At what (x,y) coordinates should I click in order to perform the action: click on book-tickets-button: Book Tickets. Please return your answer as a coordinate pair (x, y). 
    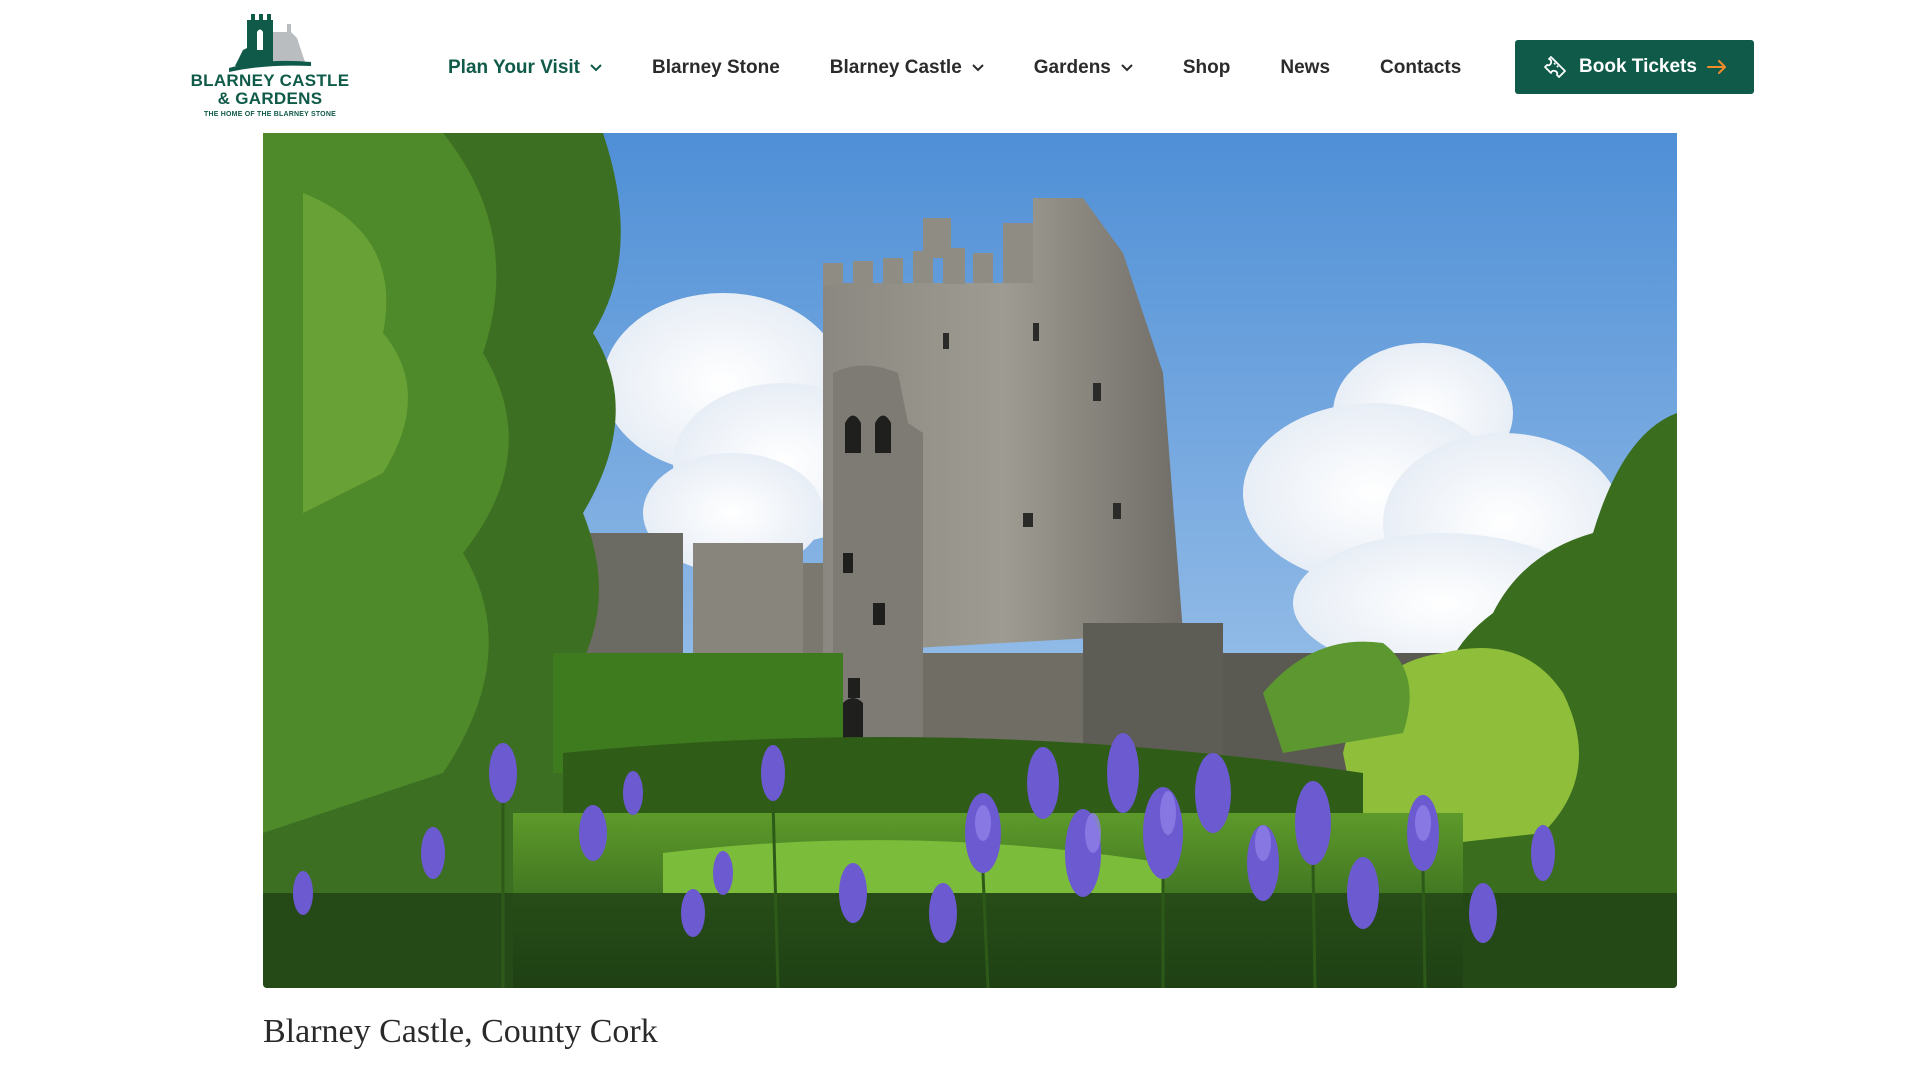
    Looking at the image, I should click on (1634, 67).